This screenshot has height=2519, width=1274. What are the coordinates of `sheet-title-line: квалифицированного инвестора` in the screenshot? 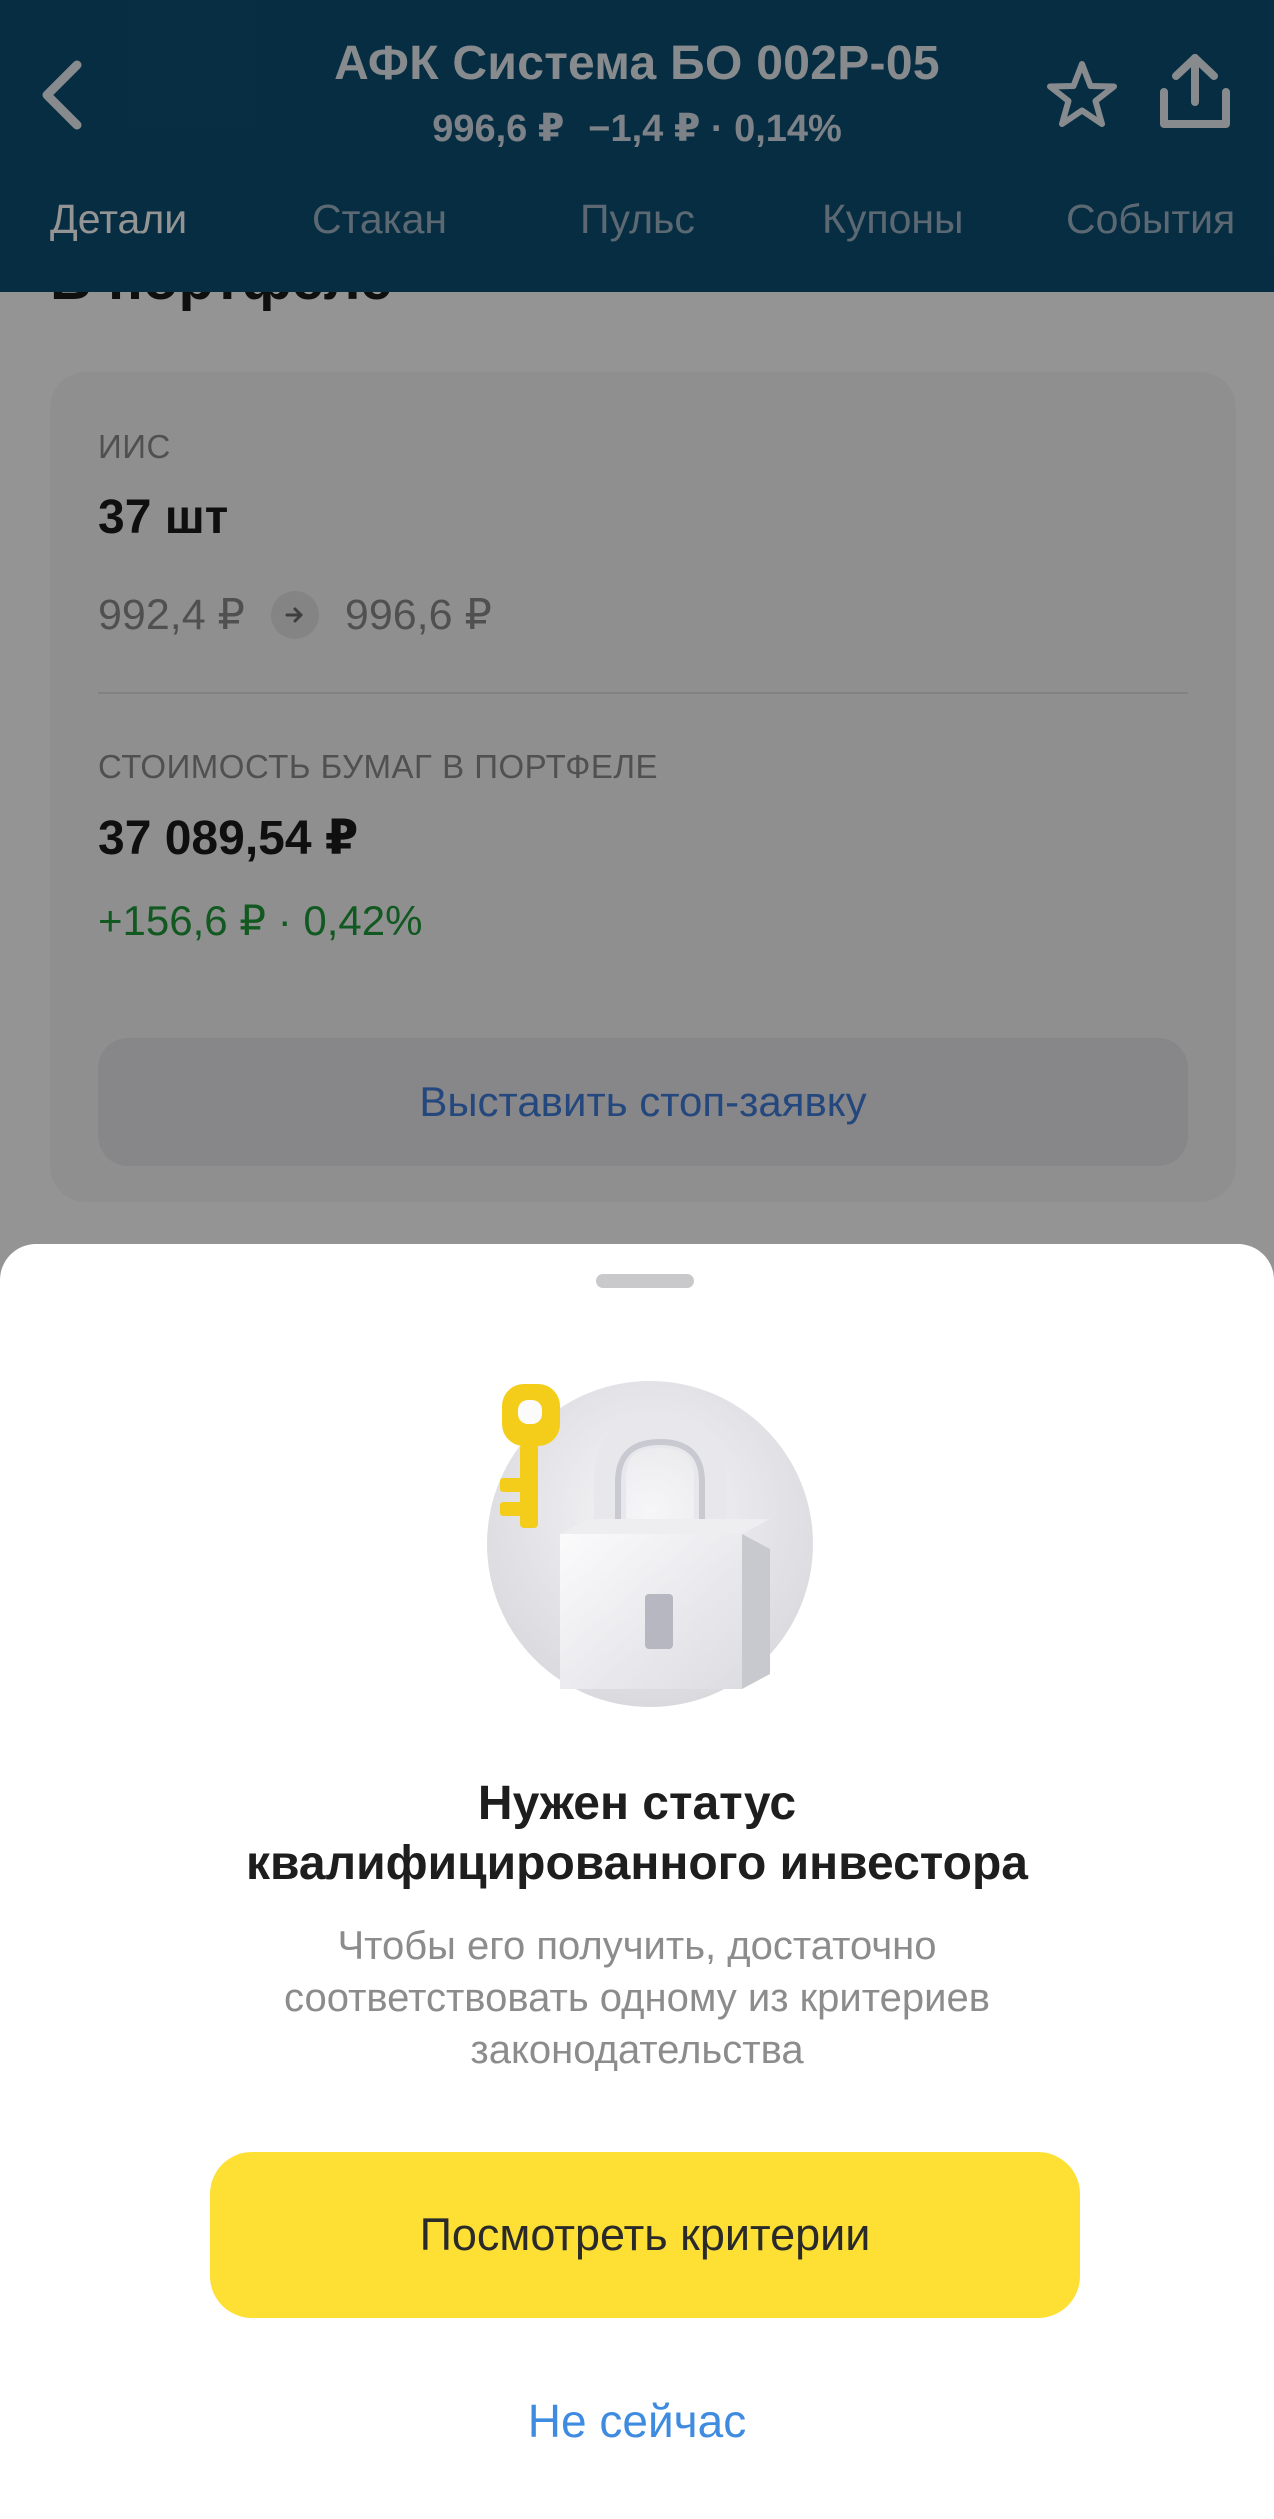 It's located at (637, 1863).